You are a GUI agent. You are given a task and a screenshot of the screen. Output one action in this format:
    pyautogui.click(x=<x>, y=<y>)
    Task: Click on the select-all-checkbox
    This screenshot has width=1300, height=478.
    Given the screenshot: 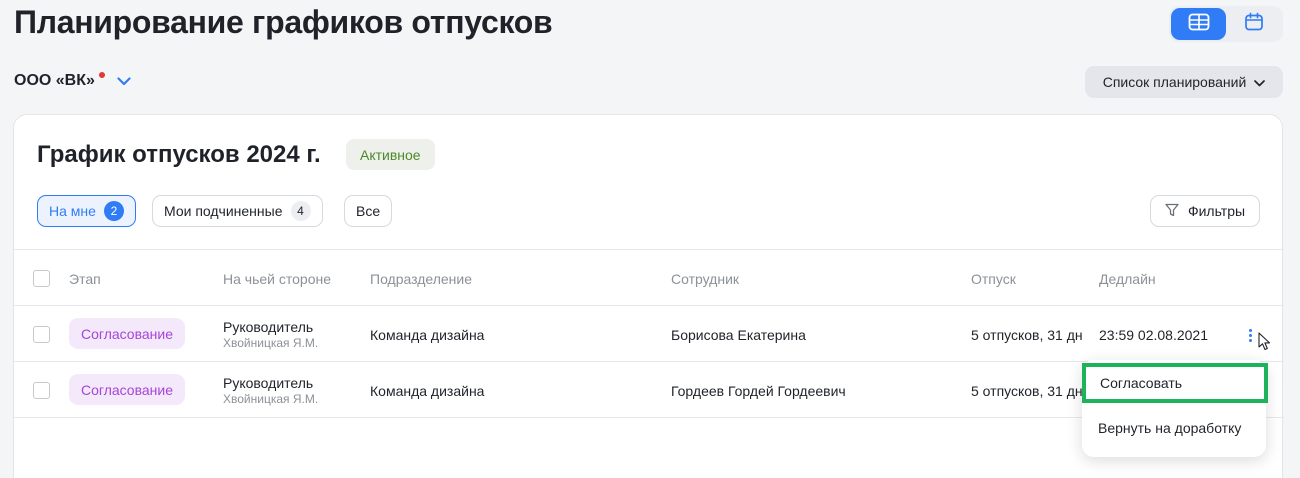 What is the action you would take?
    pyautogui.click(x=41, y=278)
    